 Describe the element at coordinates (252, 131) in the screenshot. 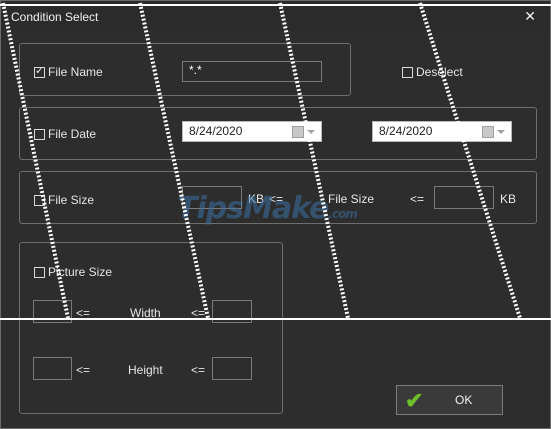

I see `file-date-from-picker: 8/24/2020` at that location.